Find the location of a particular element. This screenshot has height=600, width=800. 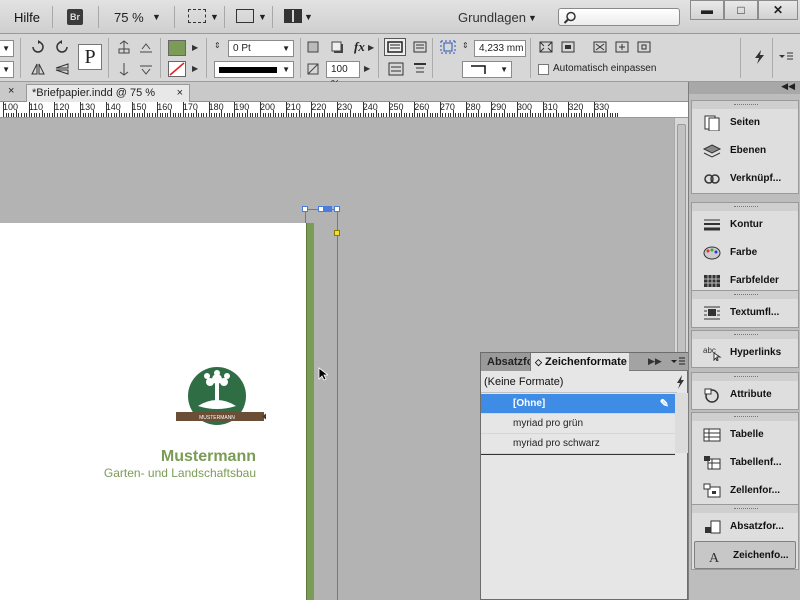

corner-options-dropdown: ▼ is located at coordinates (487, 69).